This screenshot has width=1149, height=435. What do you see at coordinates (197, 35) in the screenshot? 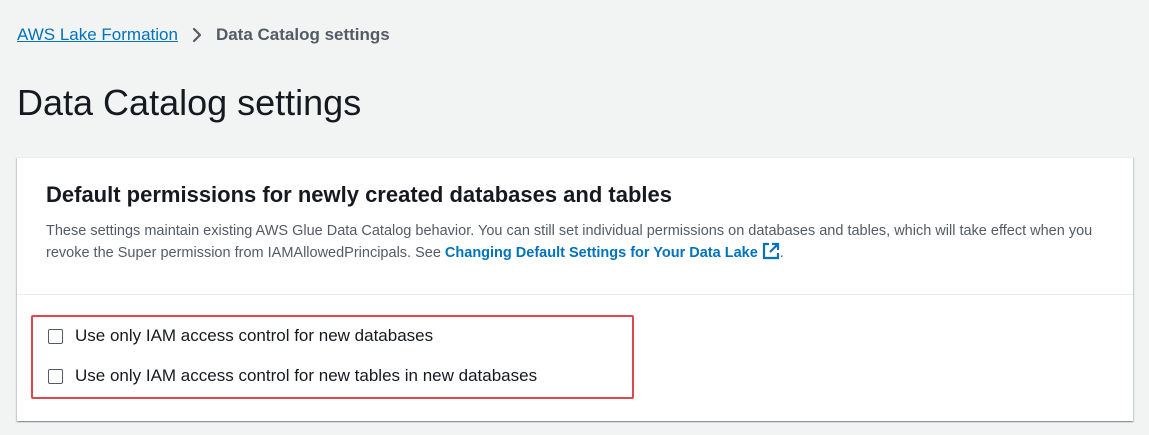
I see `chevron-right-icon` at bounding box center [197, 35].